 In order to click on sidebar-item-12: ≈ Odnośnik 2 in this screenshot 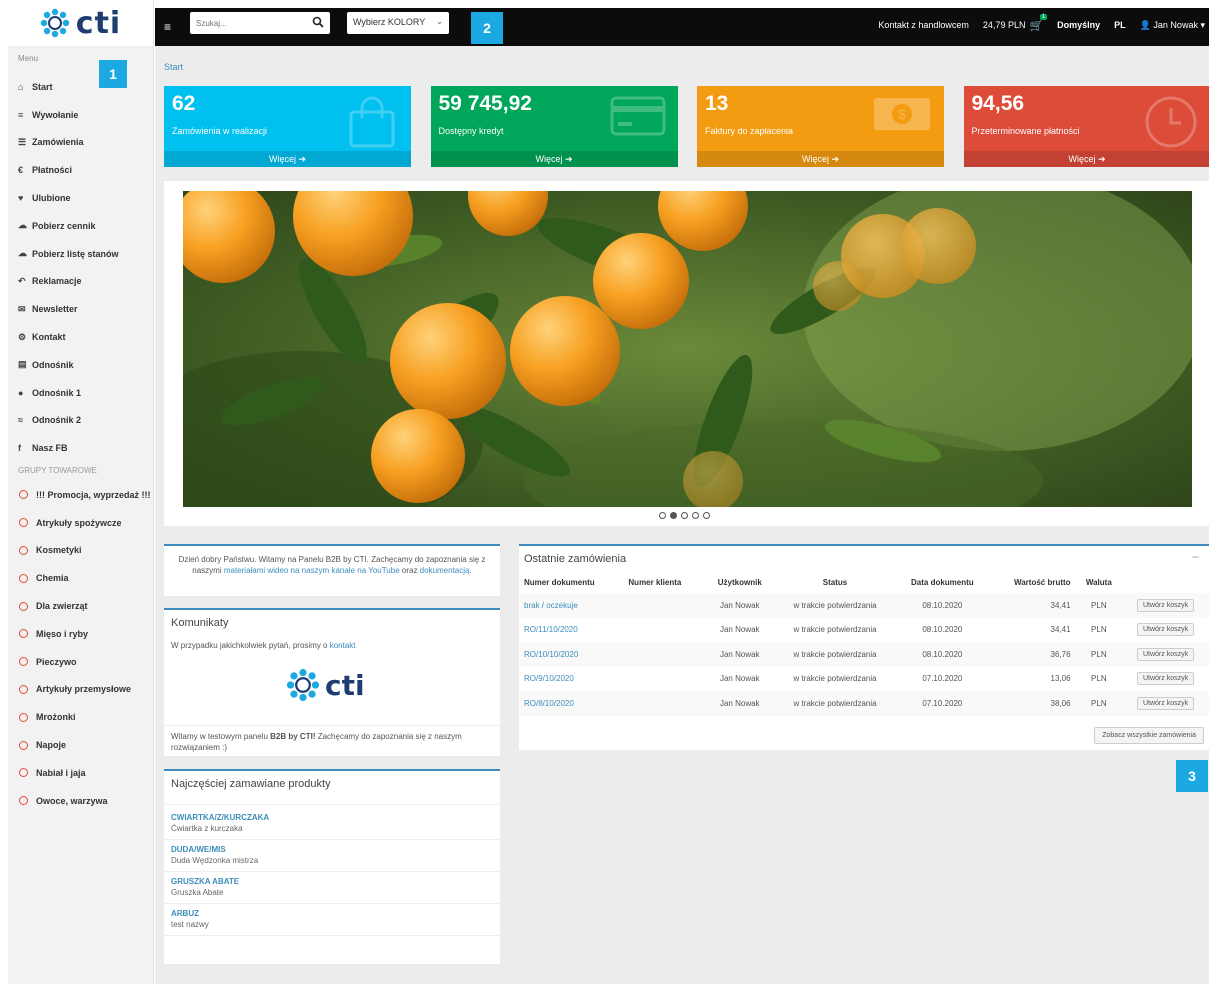, I will do `click(81, 421)`.